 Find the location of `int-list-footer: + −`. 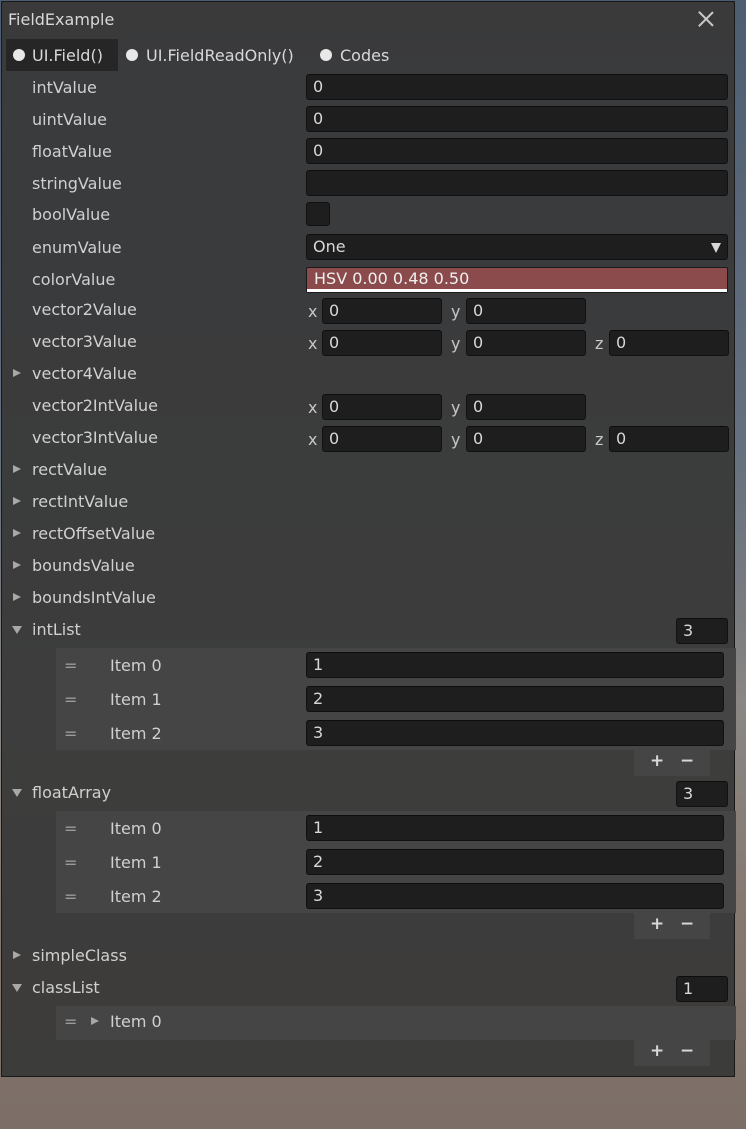

int-list-footer: + − is located at coordinates (672, 763).